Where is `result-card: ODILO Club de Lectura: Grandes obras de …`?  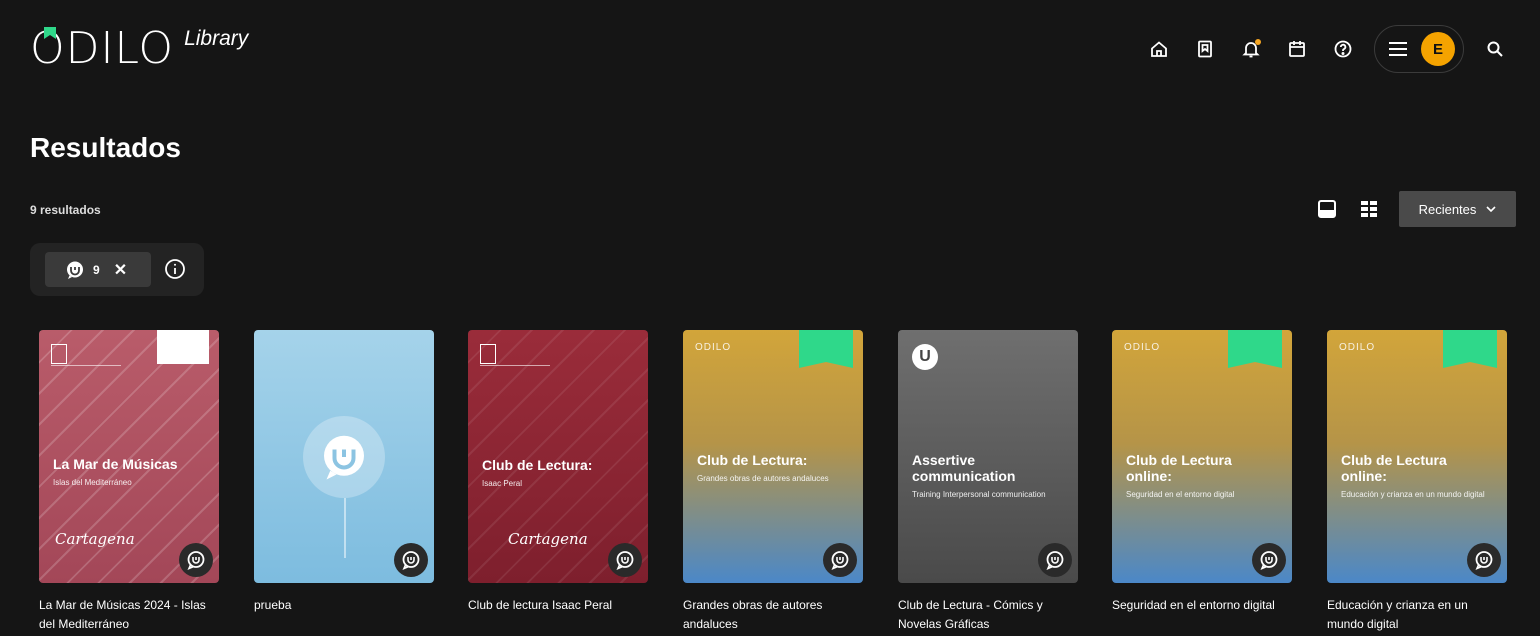
result-card: ODILO Club de Lectura: Grandes obras de … is located at coordinates (773, 482).